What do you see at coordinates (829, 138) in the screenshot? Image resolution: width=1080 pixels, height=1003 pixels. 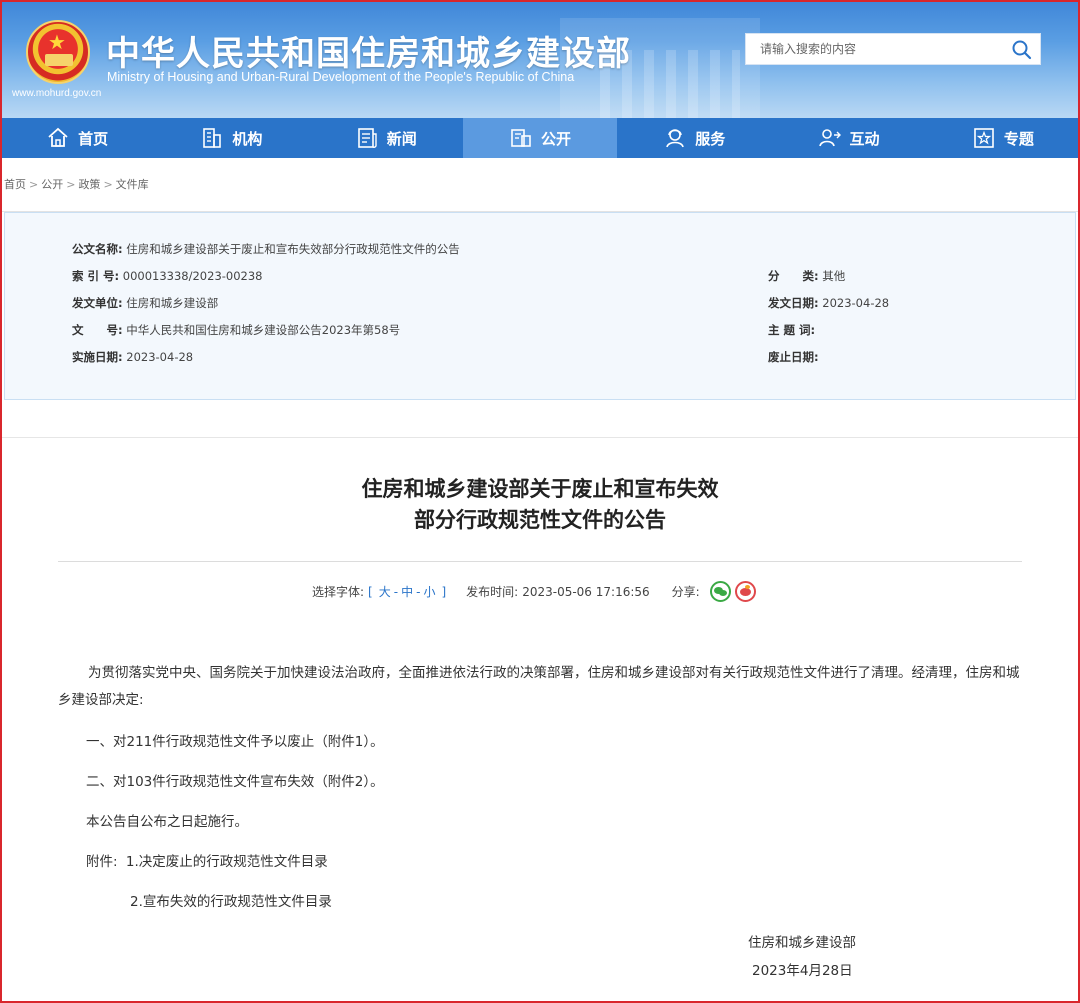 I see `interaction-icon` at bounding box center [829, 138].